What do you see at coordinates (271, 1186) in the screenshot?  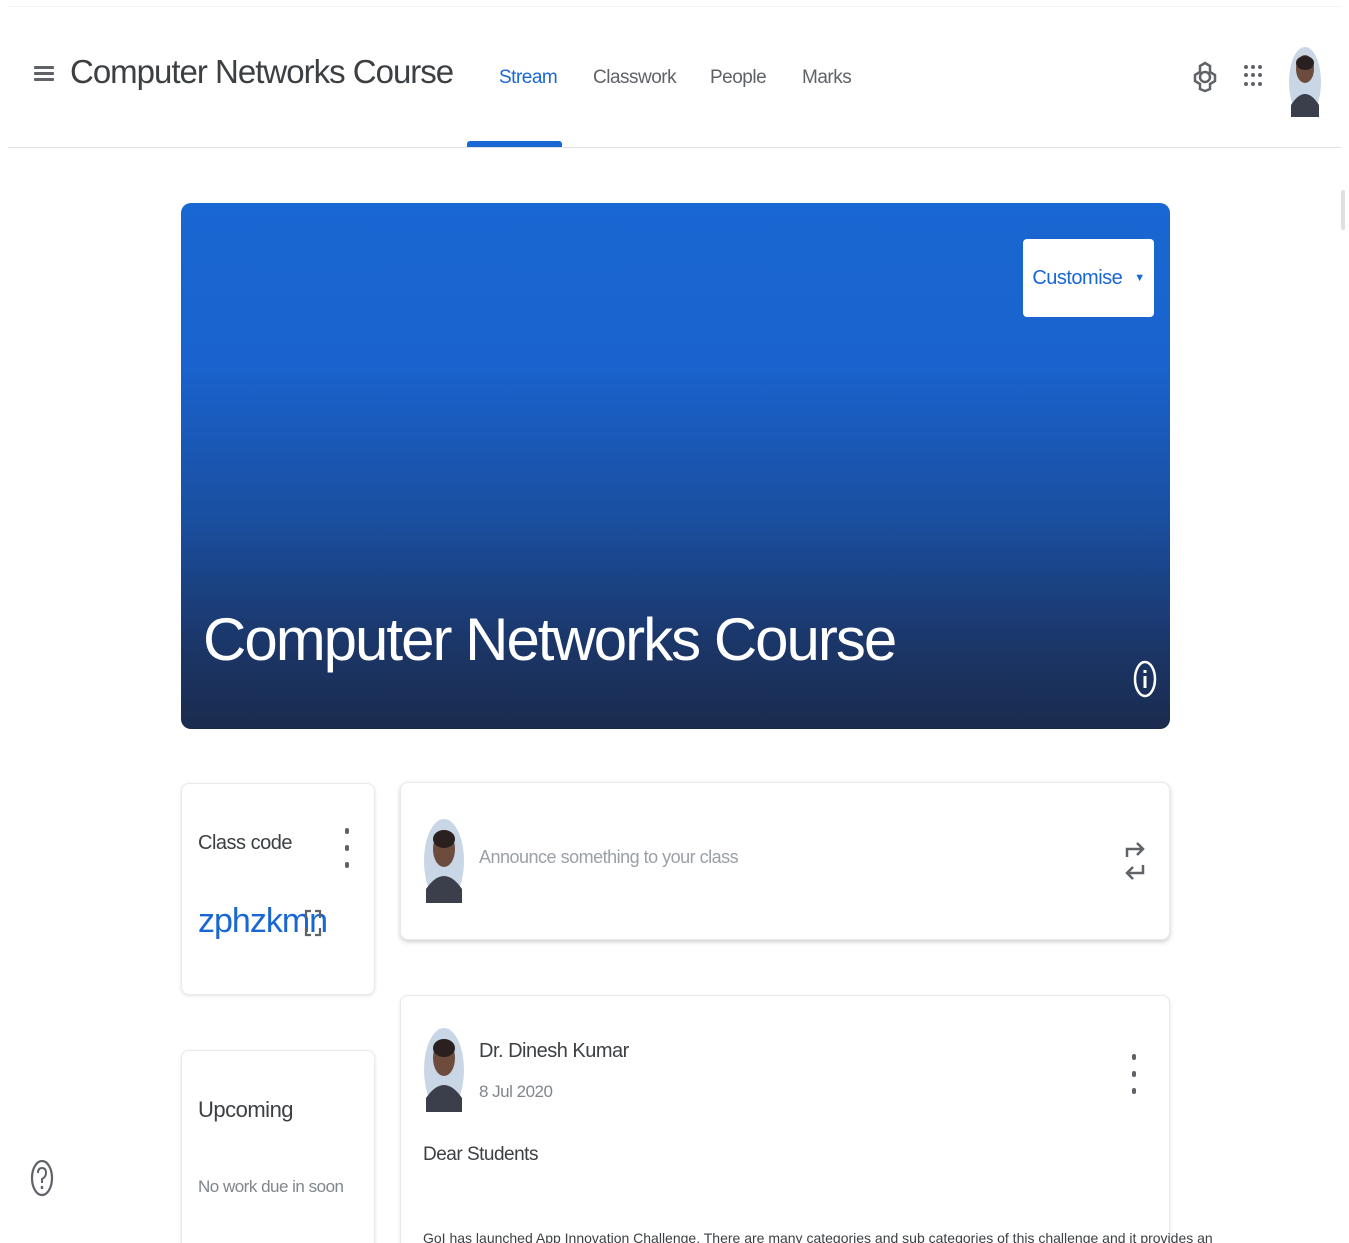 I see `upcoming-empty-text: No work due in soon` at bounding box center [271, 1186].